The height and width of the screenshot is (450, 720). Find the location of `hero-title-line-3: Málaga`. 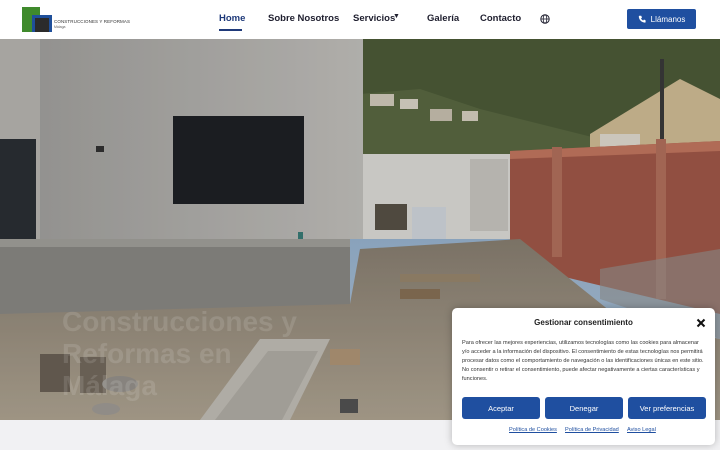

hero-title-line-3: Málaga is located at coordinates (109, 385).